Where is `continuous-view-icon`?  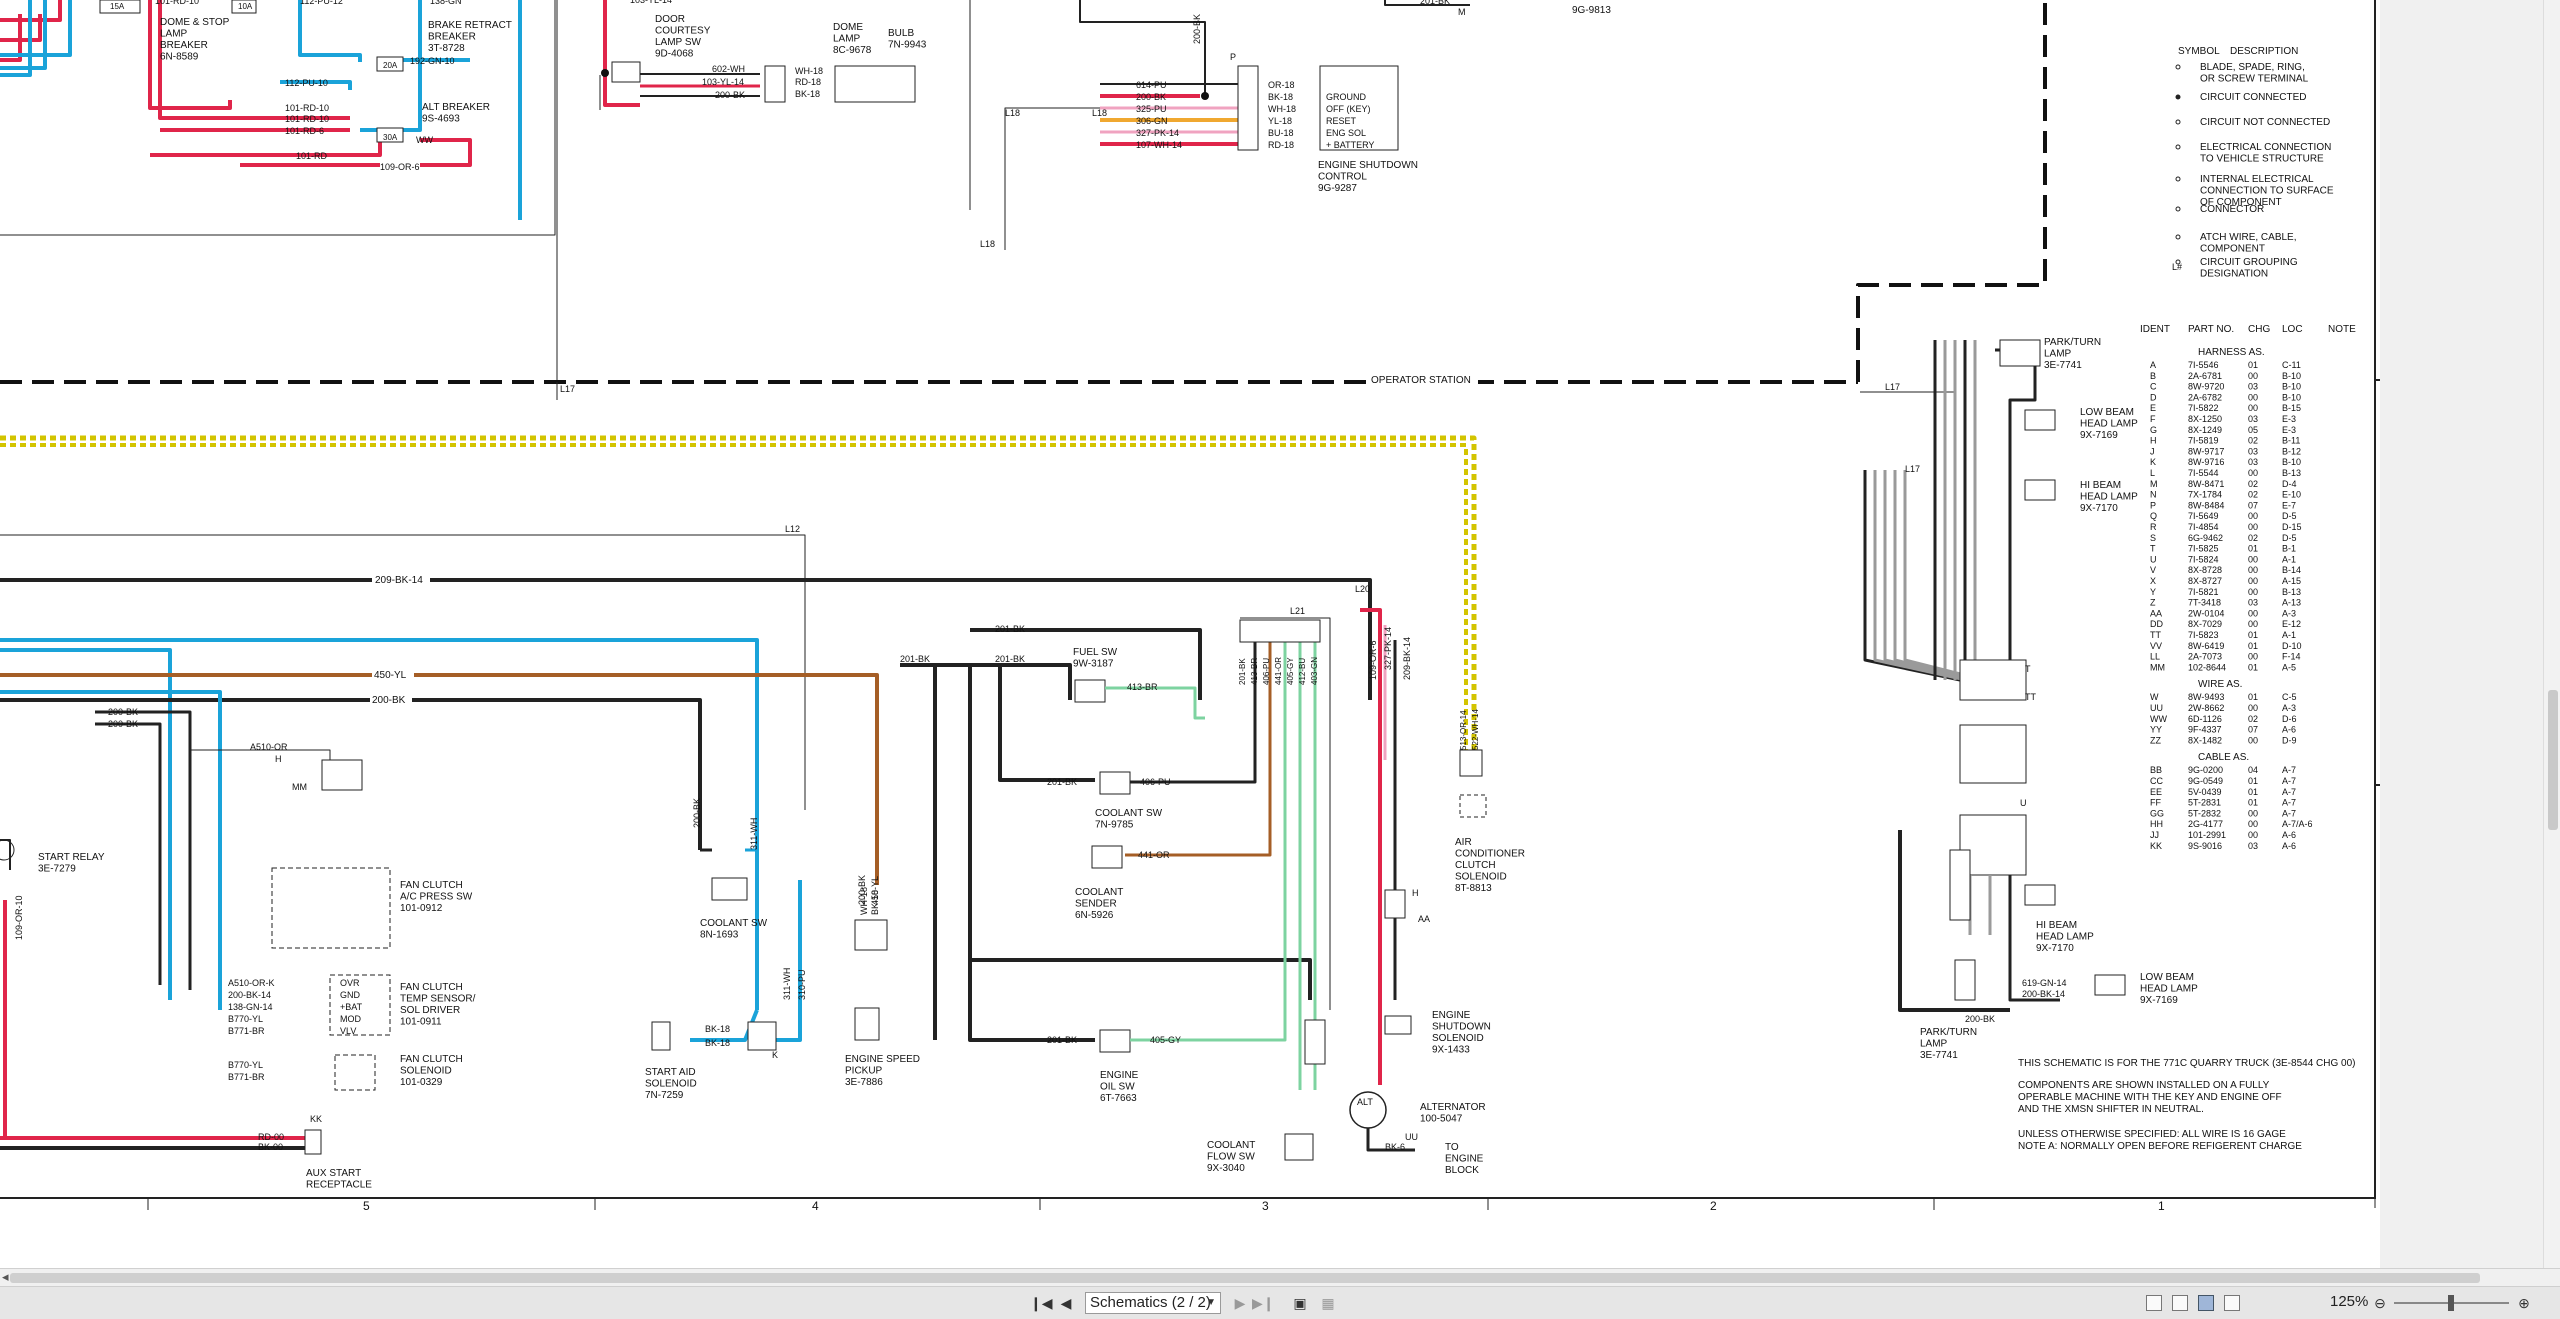 continuous-view-icon is located at coordinates (2180, 1303).